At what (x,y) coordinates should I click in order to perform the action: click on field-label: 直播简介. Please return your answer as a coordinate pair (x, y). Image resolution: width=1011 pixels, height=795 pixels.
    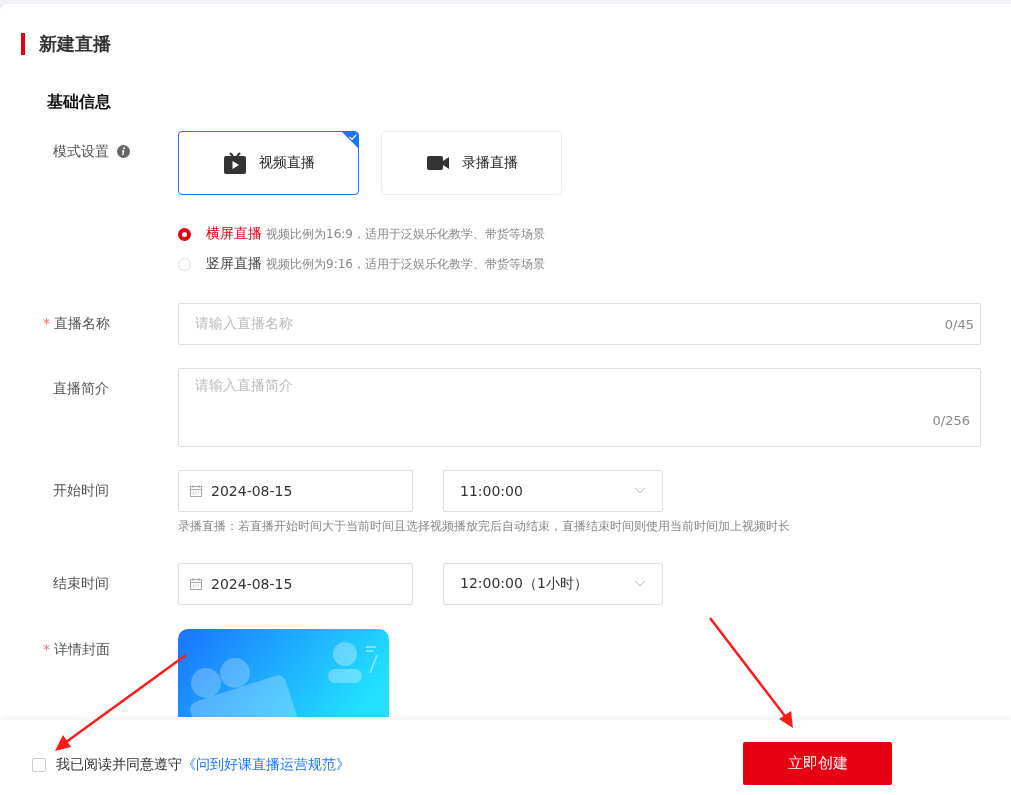
    Looking at the image, I should click on (81, 389).